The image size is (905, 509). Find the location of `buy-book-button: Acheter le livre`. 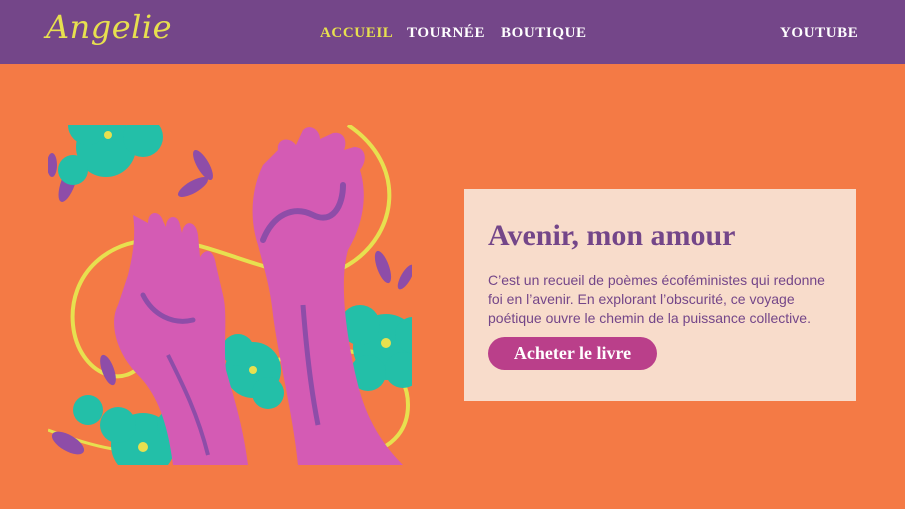

buy-book-button: Acheter le livre is located at coordinates (572, 353).